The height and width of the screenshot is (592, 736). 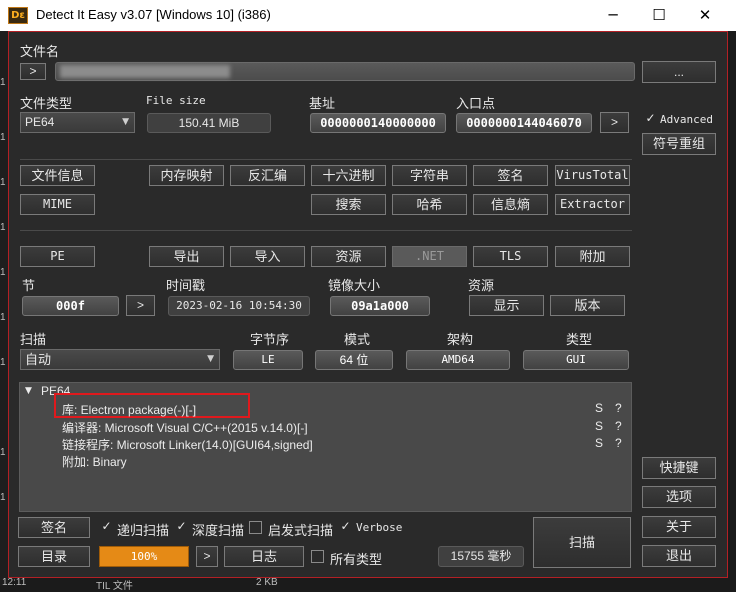 I want to click on signatures-tool-button: 签名, so click(x=510, y=175).